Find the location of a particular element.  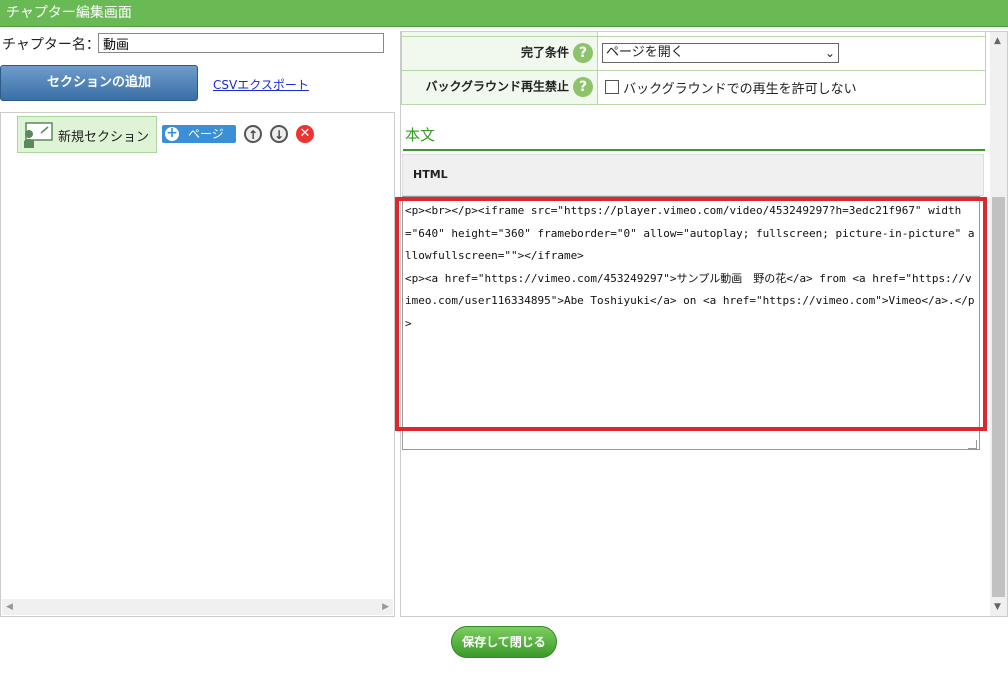

html-tab-label: HTML is located at coordinates (430, 174).